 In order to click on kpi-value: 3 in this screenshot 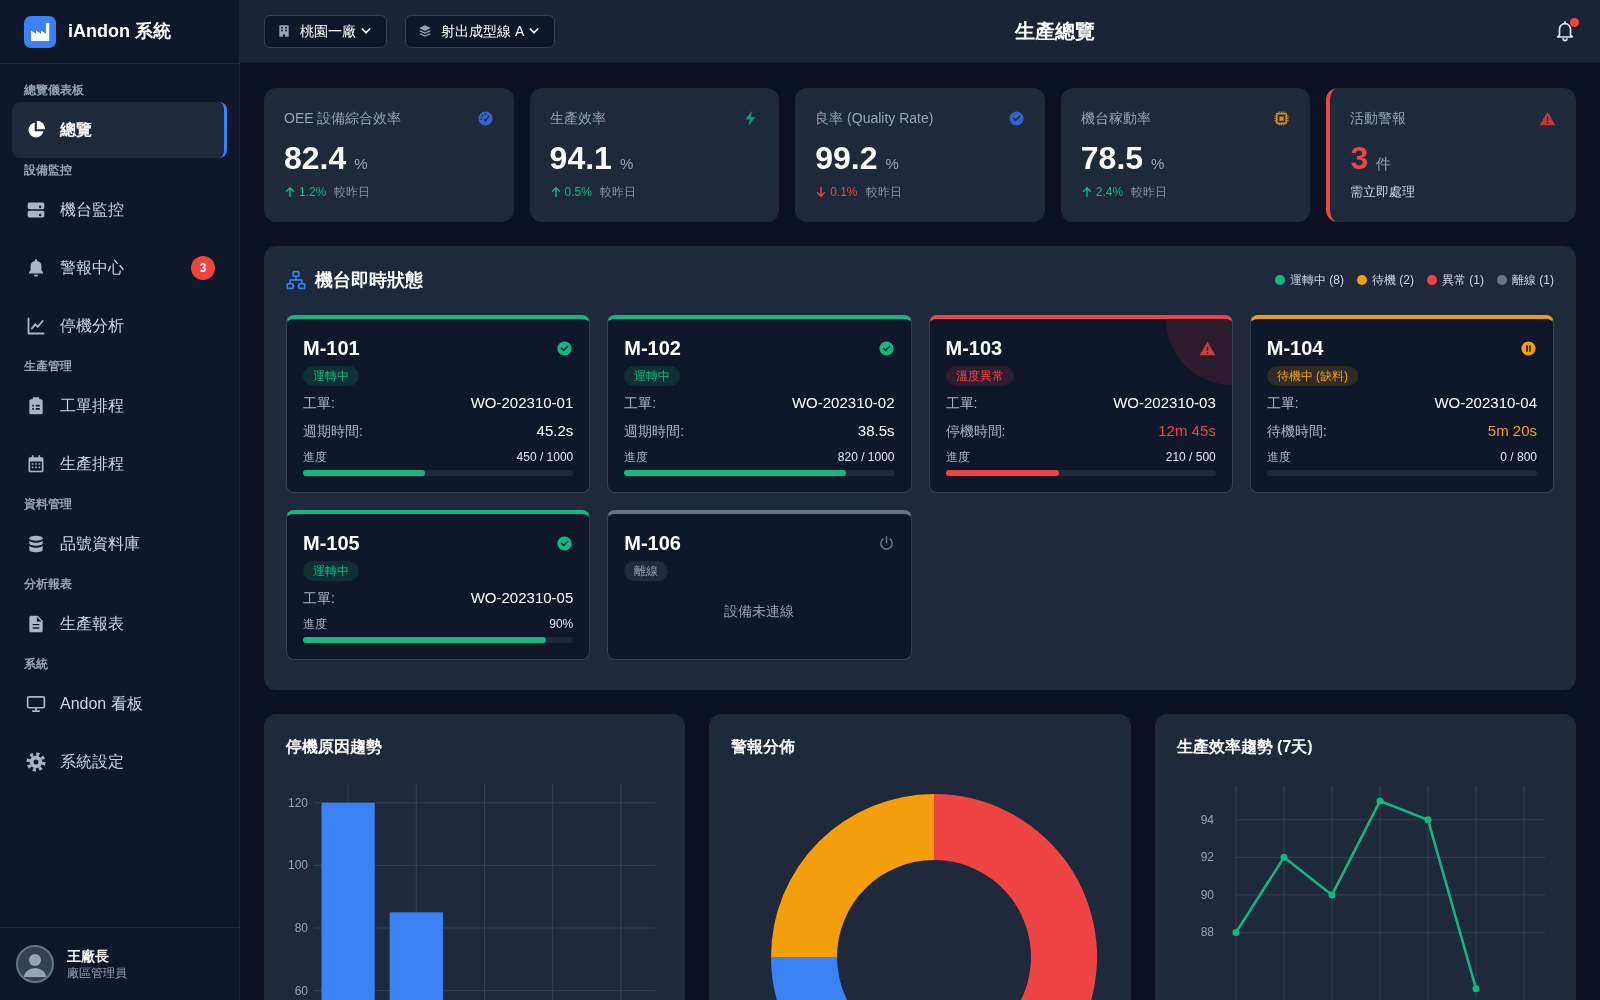, I will do `click(1359, 158)`.